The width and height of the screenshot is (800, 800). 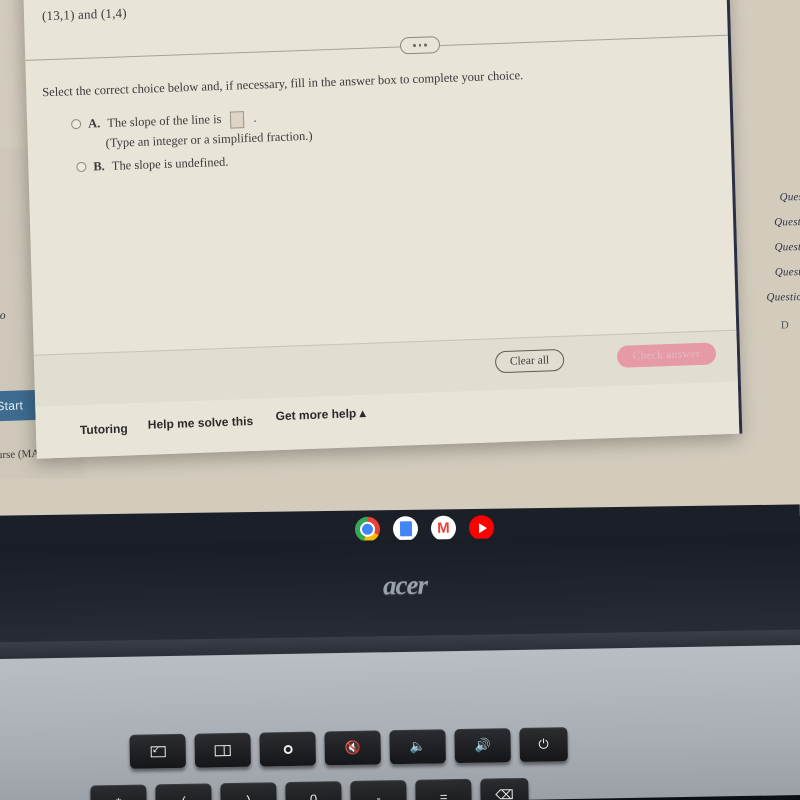 What do you see at coordinates (787, 272) in the screenshot?
I see `right-item-question-4: Question` at bounding box center [787, 272].